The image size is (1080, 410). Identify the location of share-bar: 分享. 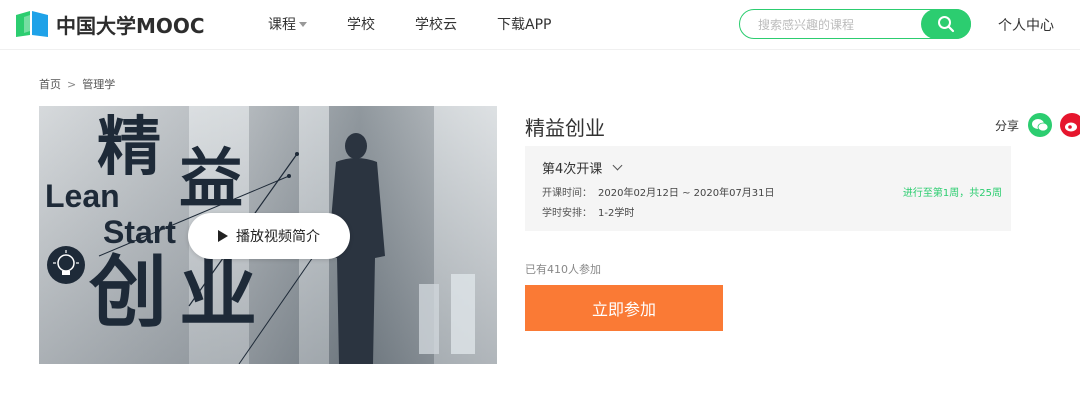
(1037, 125).